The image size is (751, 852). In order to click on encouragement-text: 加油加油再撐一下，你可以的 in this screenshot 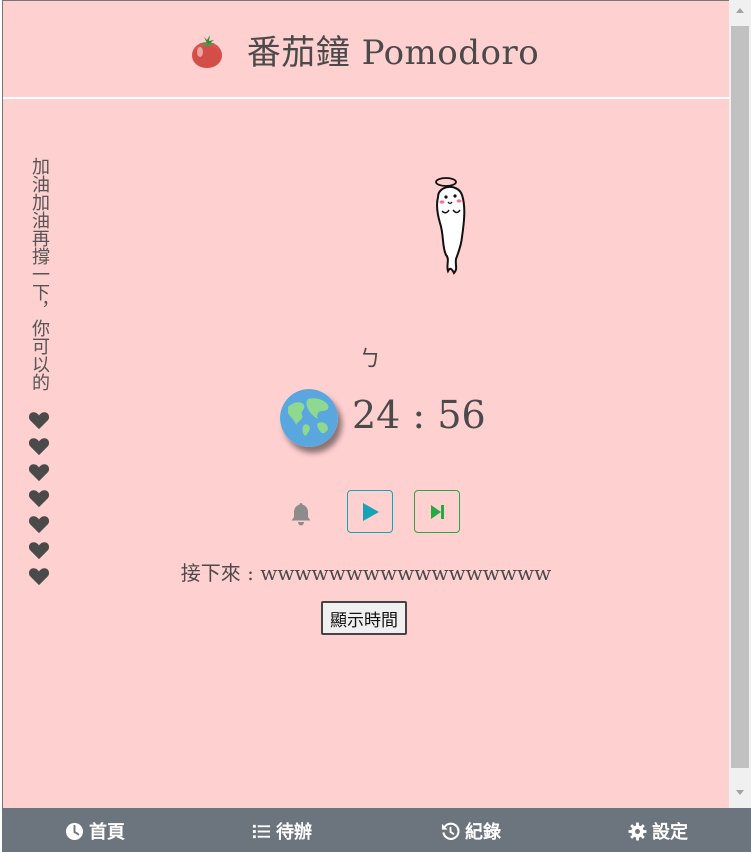, I will do `click(39, 274)`.